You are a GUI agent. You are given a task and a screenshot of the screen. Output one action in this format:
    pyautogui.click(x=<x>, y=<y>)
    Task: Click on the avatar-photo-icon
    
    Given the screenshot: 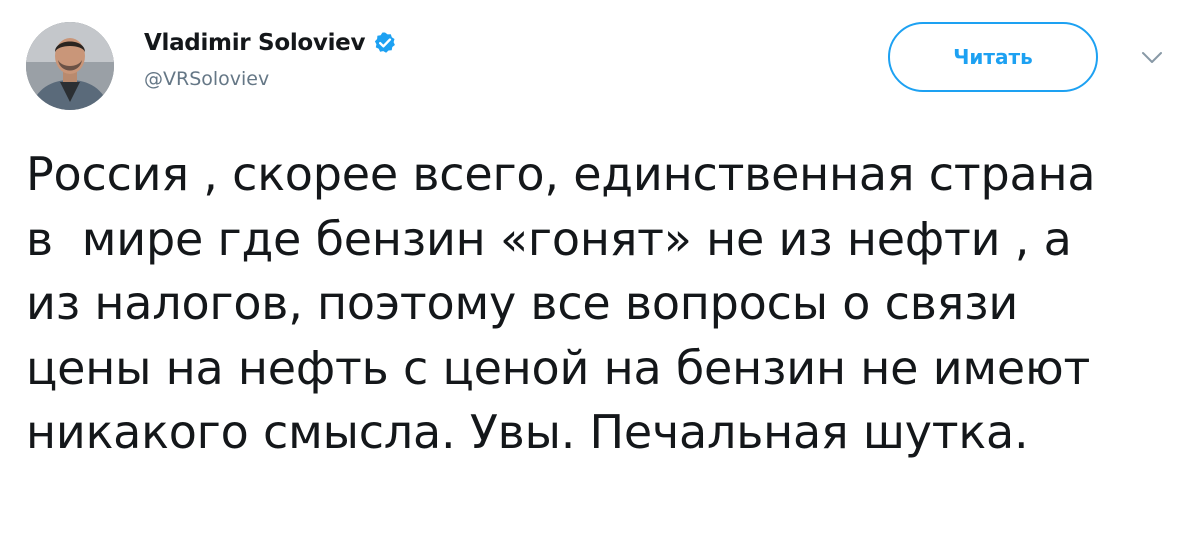 What is the action you would take?
    pyautogui.click(x=70, y=66)
    